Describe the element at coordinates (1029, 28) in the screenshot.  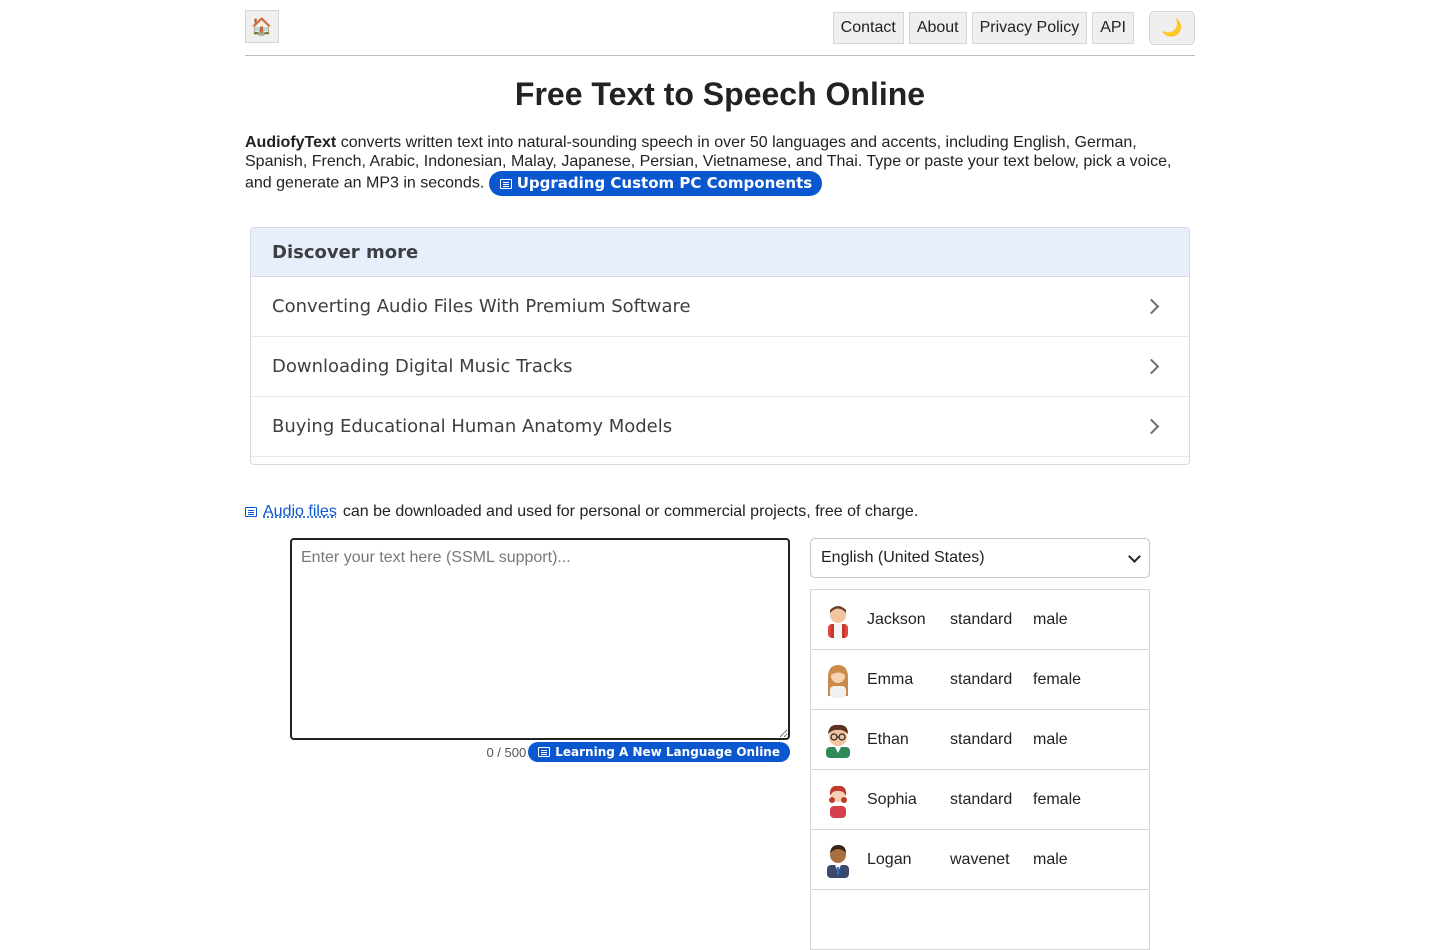
I see `nav-link-privacy-policy: Privacy Policy` at that location.